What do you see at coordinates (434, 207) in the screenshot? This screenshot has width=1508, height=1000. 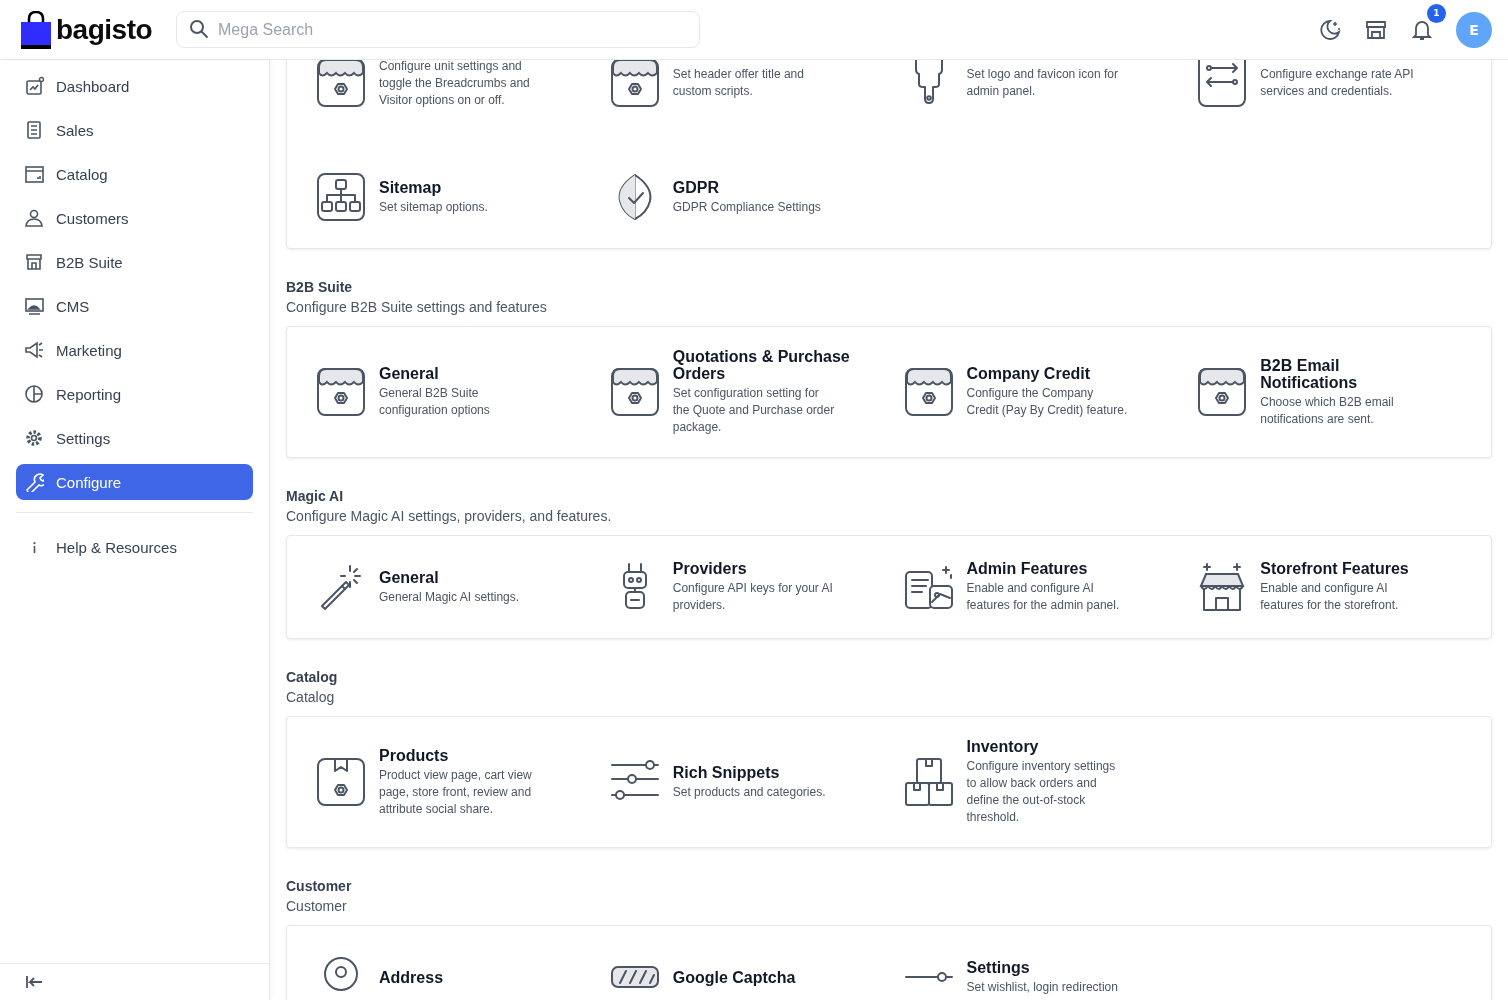 I see `setting-description: Set sitemap options.` at bounding box center [434, 207].